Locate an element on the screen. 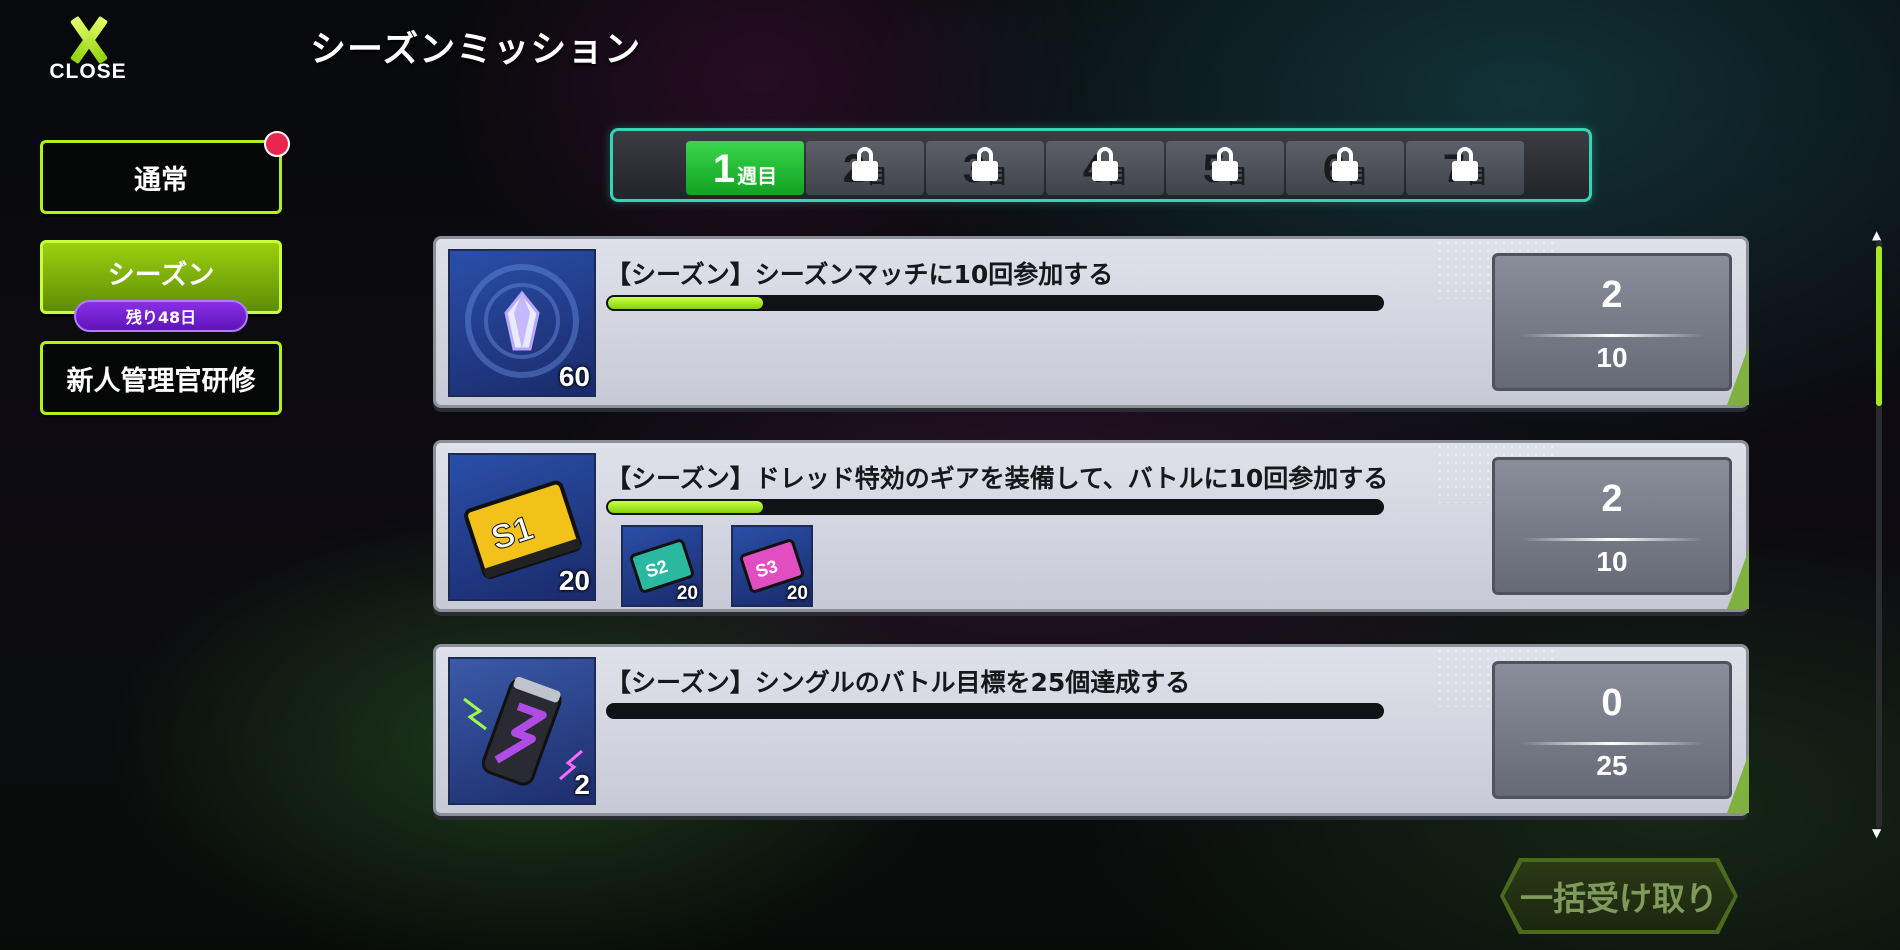 The image size is (1900, 950). mission-title: 【シーズン】シーズンマッチに10回参加する is located at coordinates (860, 274).